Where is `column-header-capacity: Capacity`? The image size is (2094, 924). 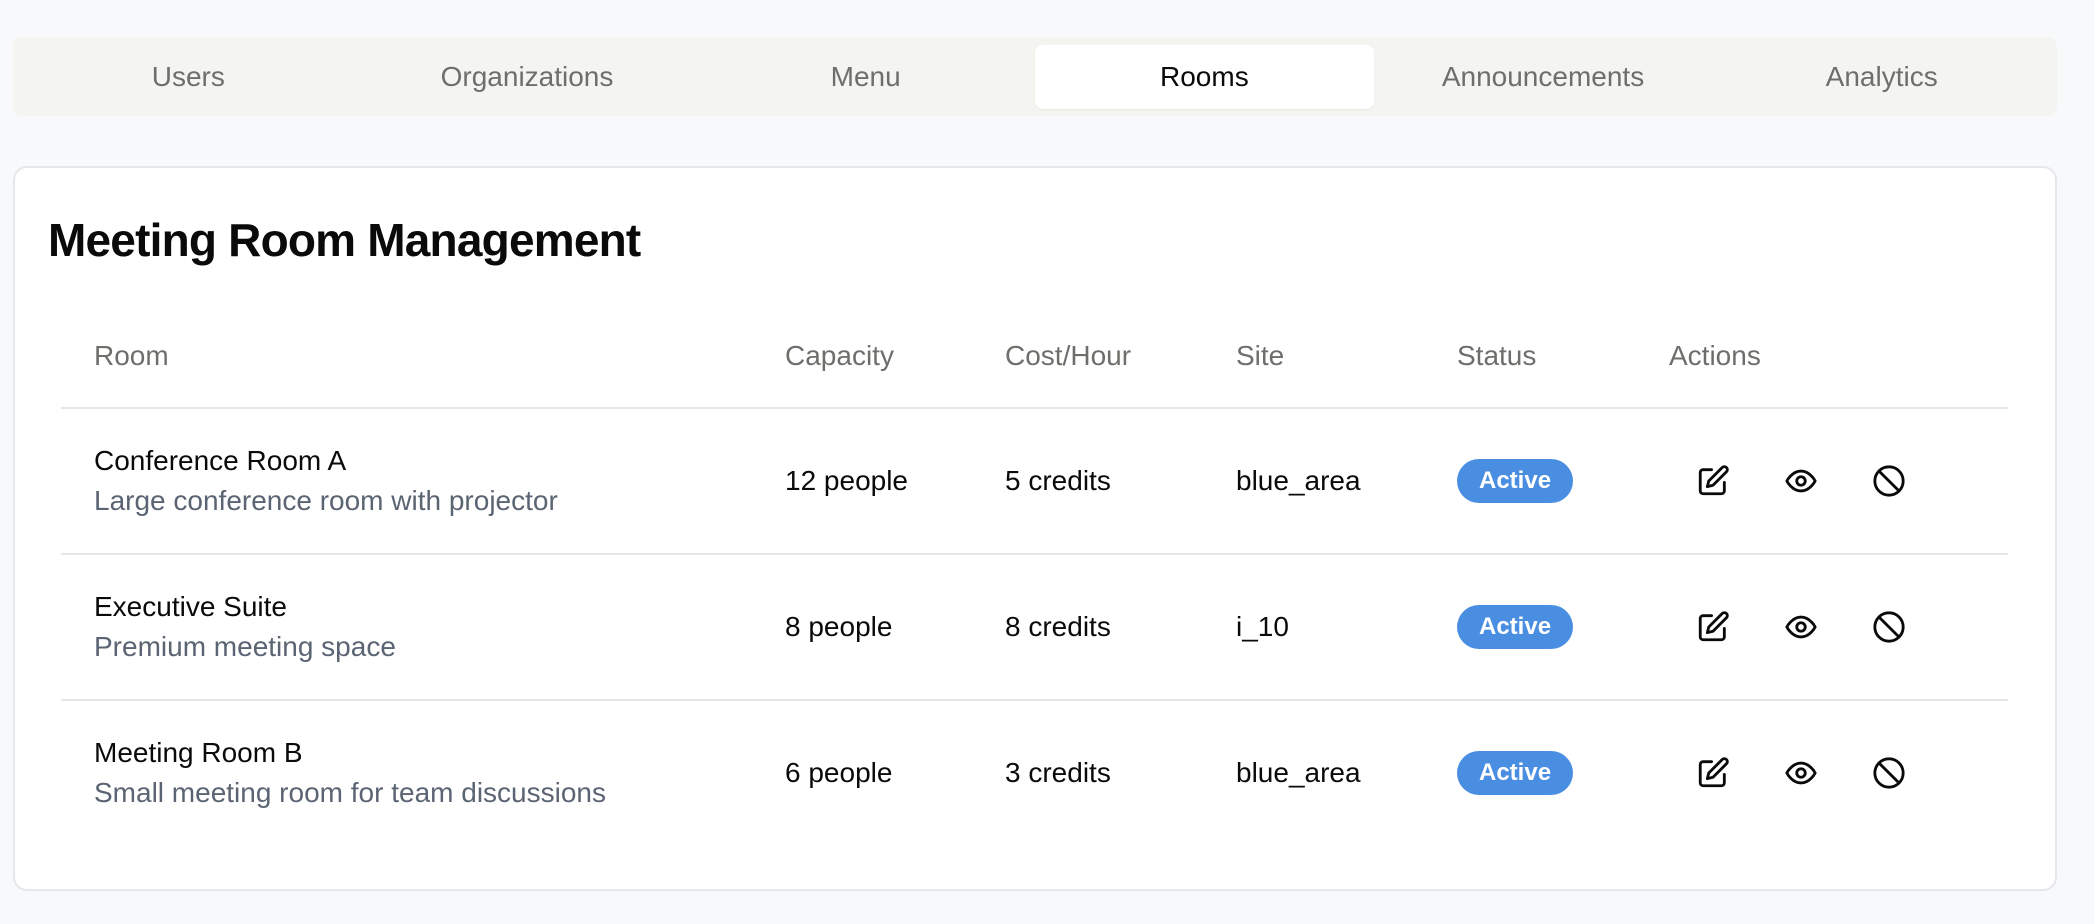
column-header-capacity: Capacity is located at coordinates (839, 355).